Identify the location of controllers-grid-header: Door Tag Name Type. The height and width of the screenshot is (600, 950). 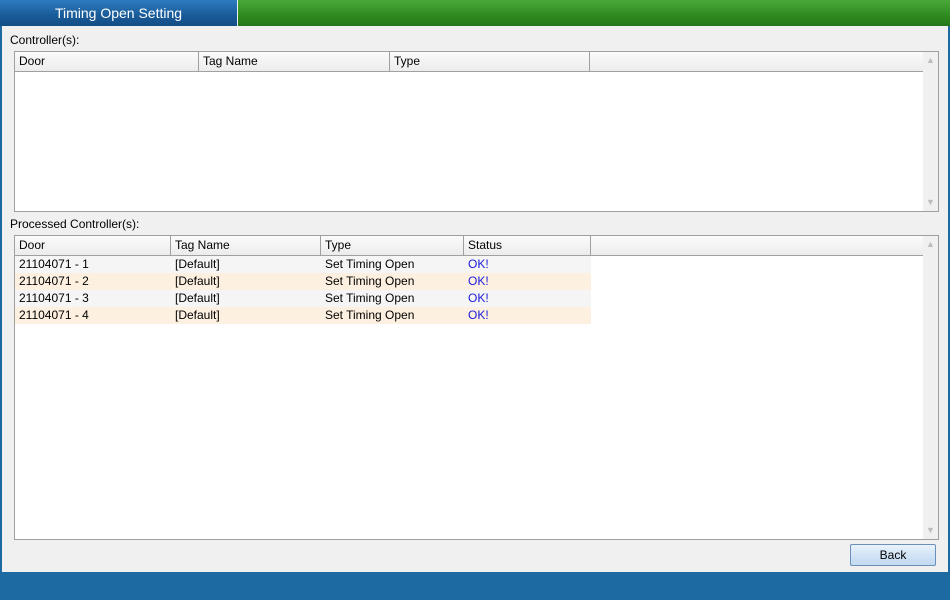
(469, 62).